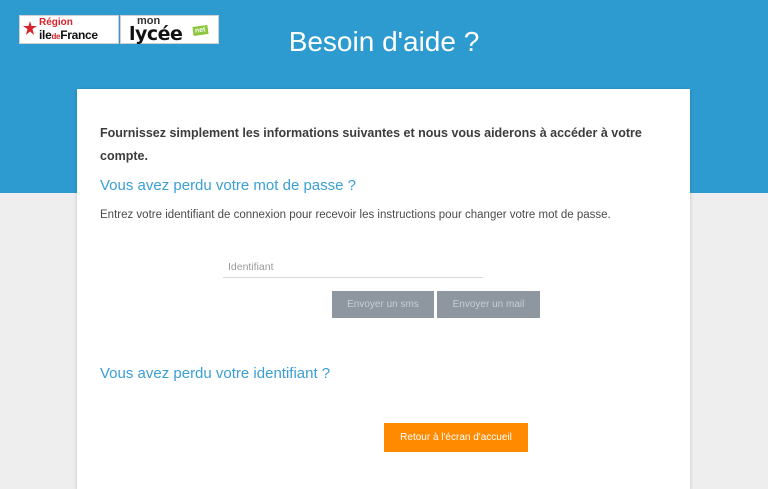  What do you see at coordinates (383, 304) in the screenshot?
I see `send-sms-button: Envoyer un sms` at bounding box center [383, 304].